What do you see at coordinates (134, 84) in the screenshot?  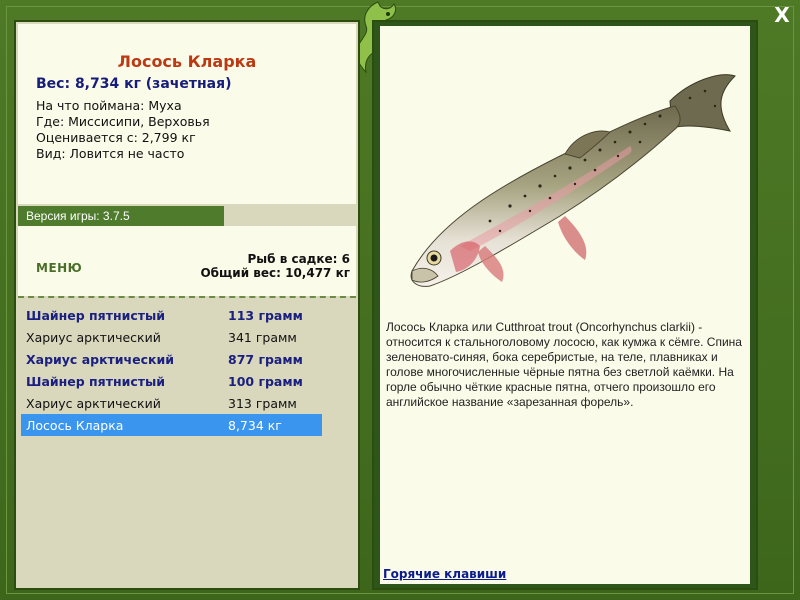 I see `fish-weight: Вес: 8,734 кг (зачетная)` at bounding box center [134, 84].